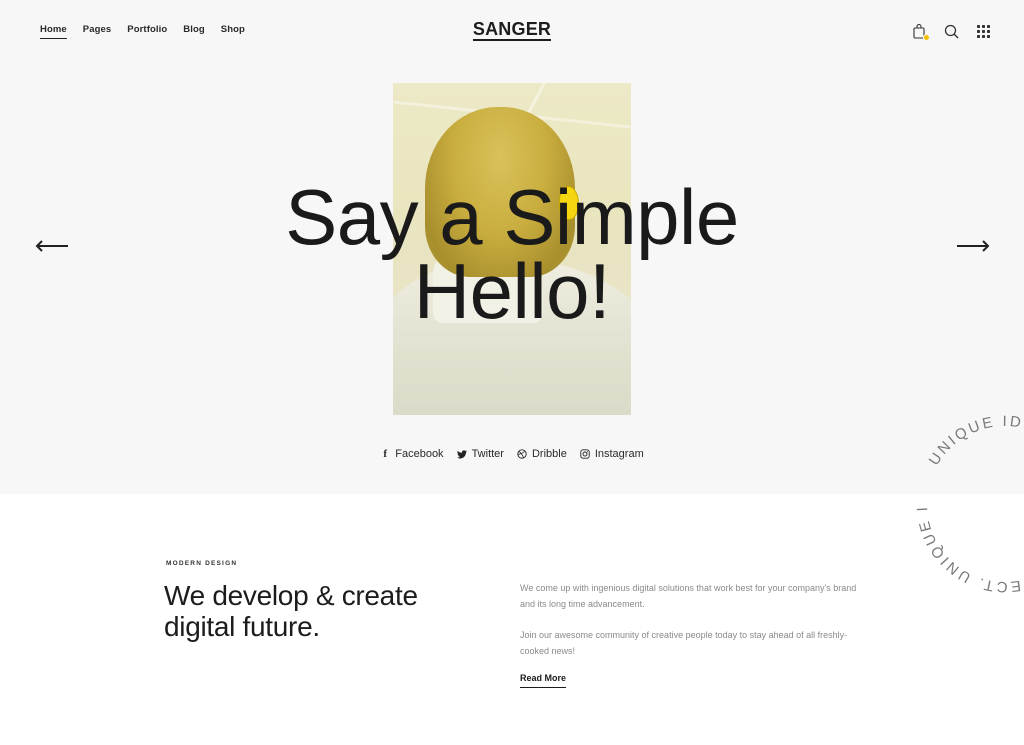  I want to click on read-more-link: Read More, so click(543, 680).